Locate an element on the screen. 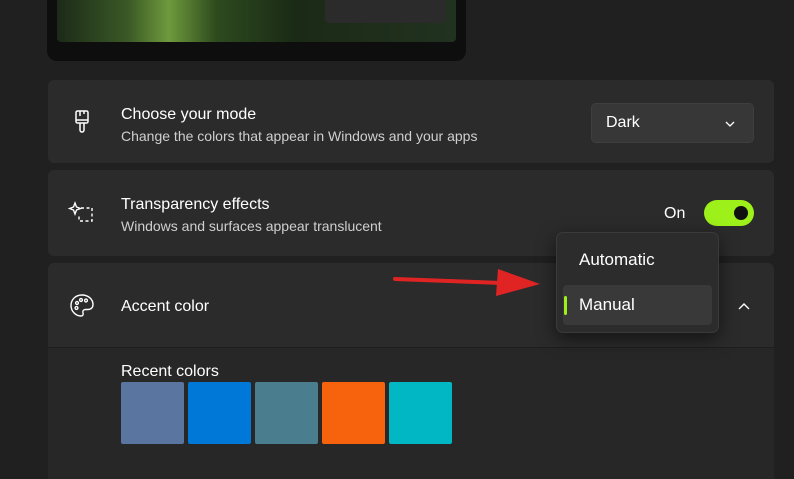 Image resolution: width=794 pixels, height=479 pixels. transparency-state-label: On is located at coordinates (675, 213).